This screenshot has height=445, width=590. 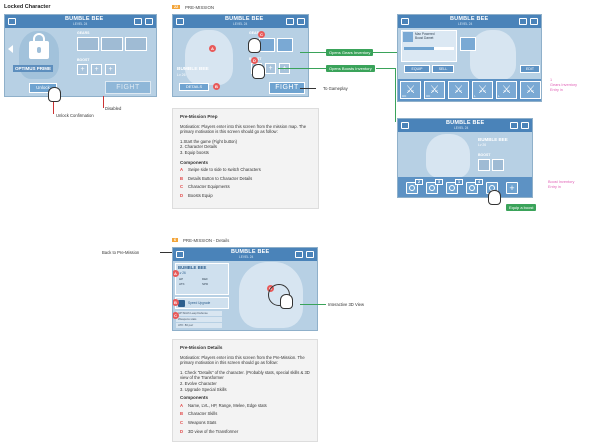 I want to click on item-thumb, so click(x=408, y=37).